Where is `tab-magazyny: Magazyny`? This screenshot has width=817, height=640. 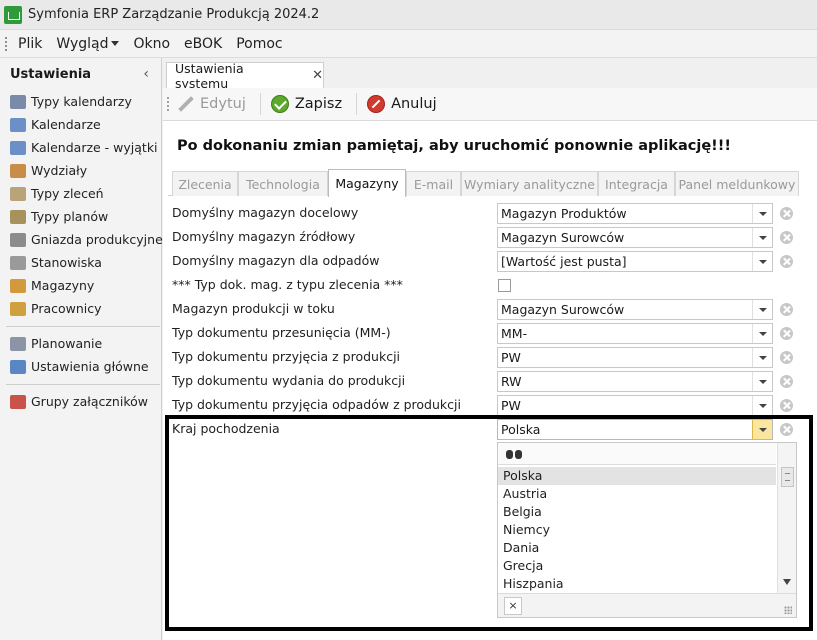 tab-magazyny: Magazyny is located at coordinates (367, 183).